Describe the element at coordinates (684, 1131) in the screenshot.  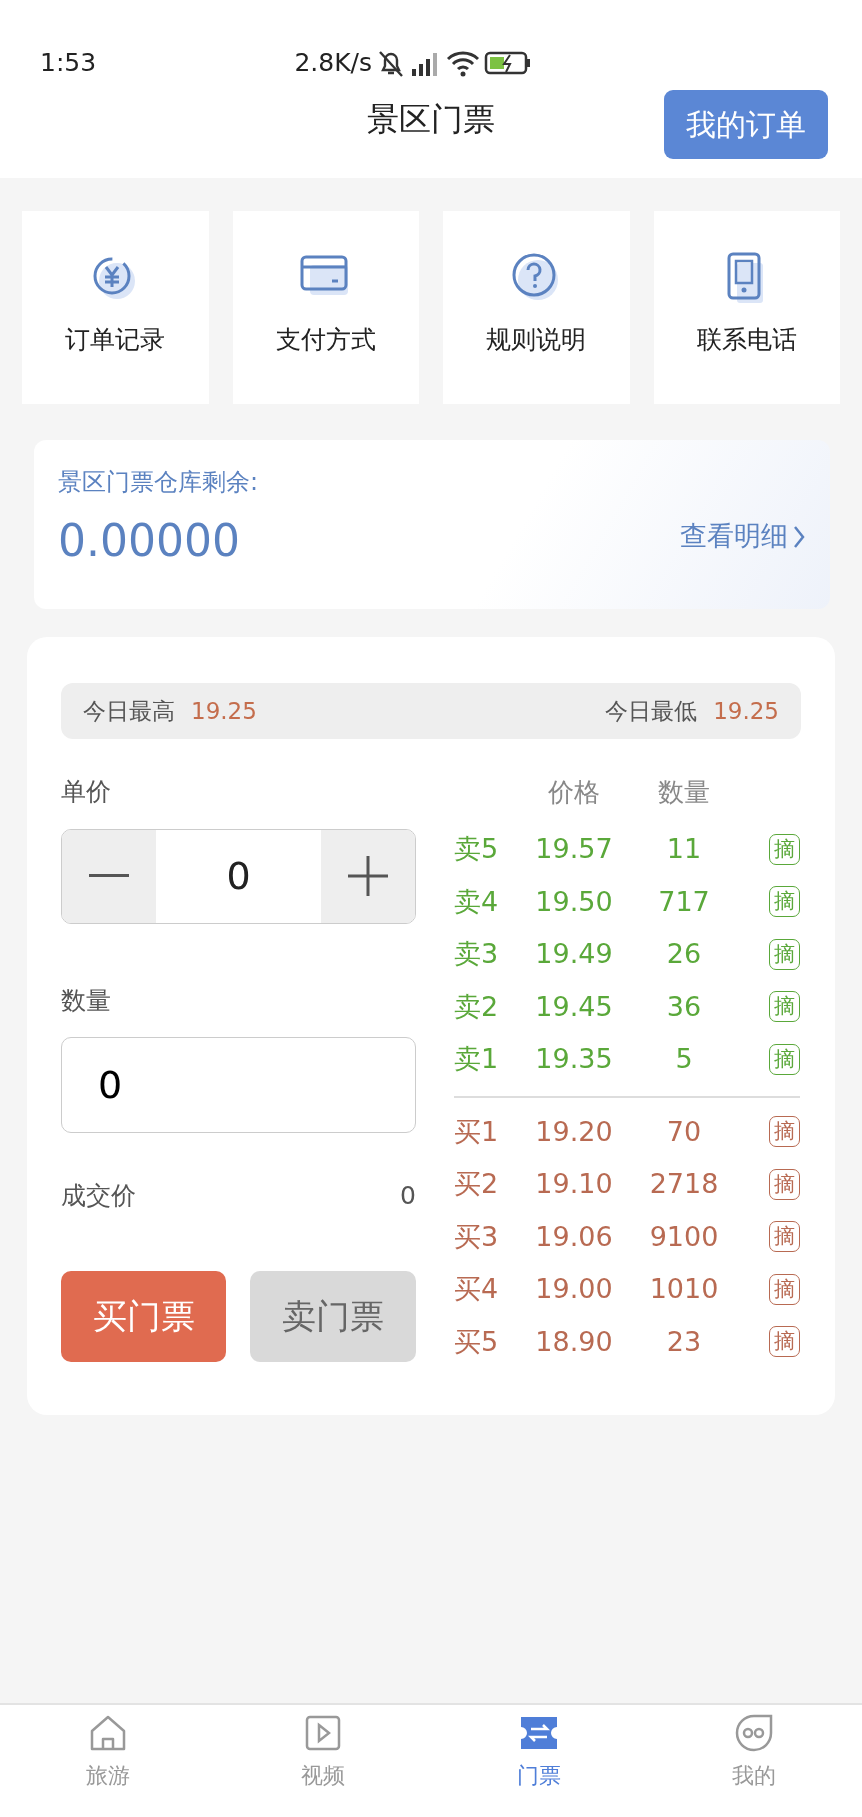
I see `order-quantity: 70` at that location.